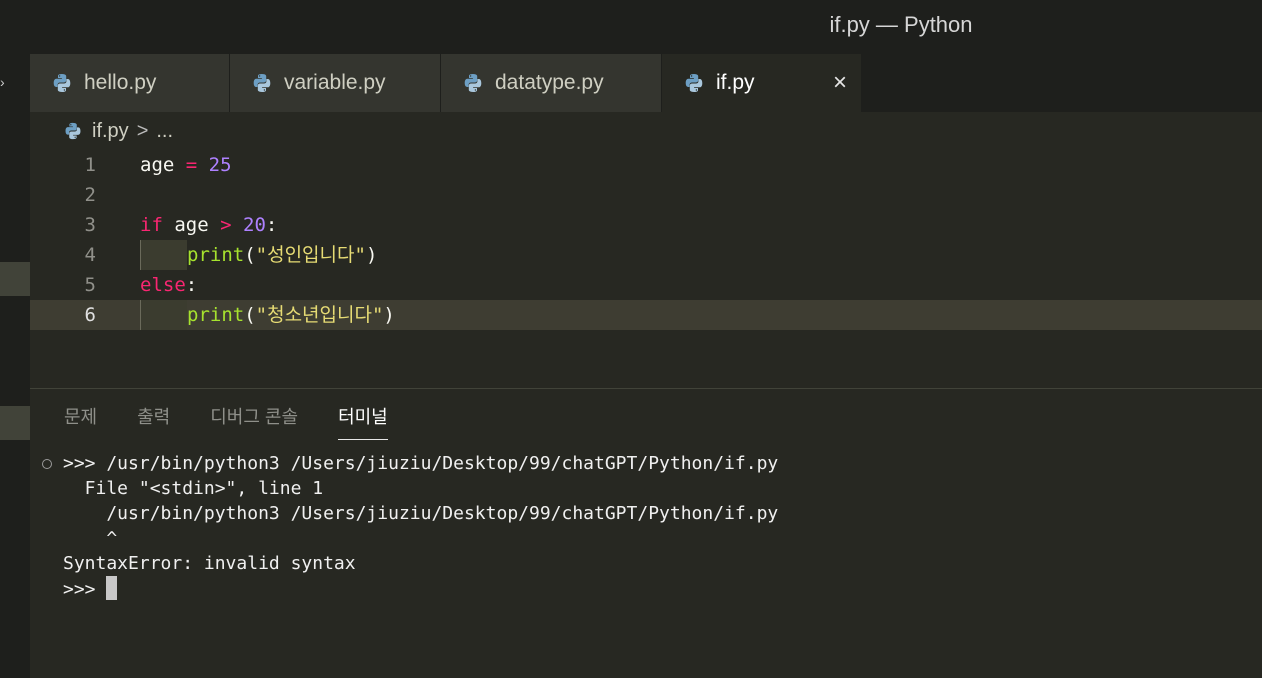 The image size is (1262, 678). Describe the element at coordinates (193, 488) in the screenshot. I see `terminal-line: File "<stdin>", line 1` at that location.